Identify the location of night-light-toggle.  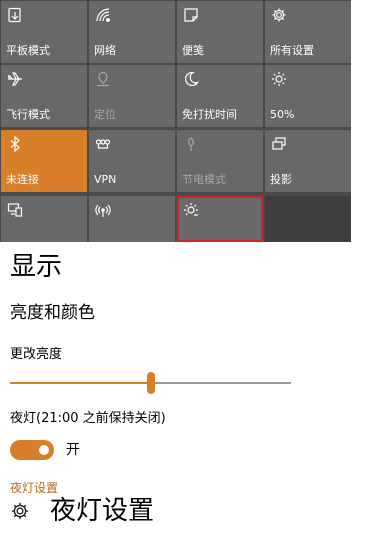
(32, 450).